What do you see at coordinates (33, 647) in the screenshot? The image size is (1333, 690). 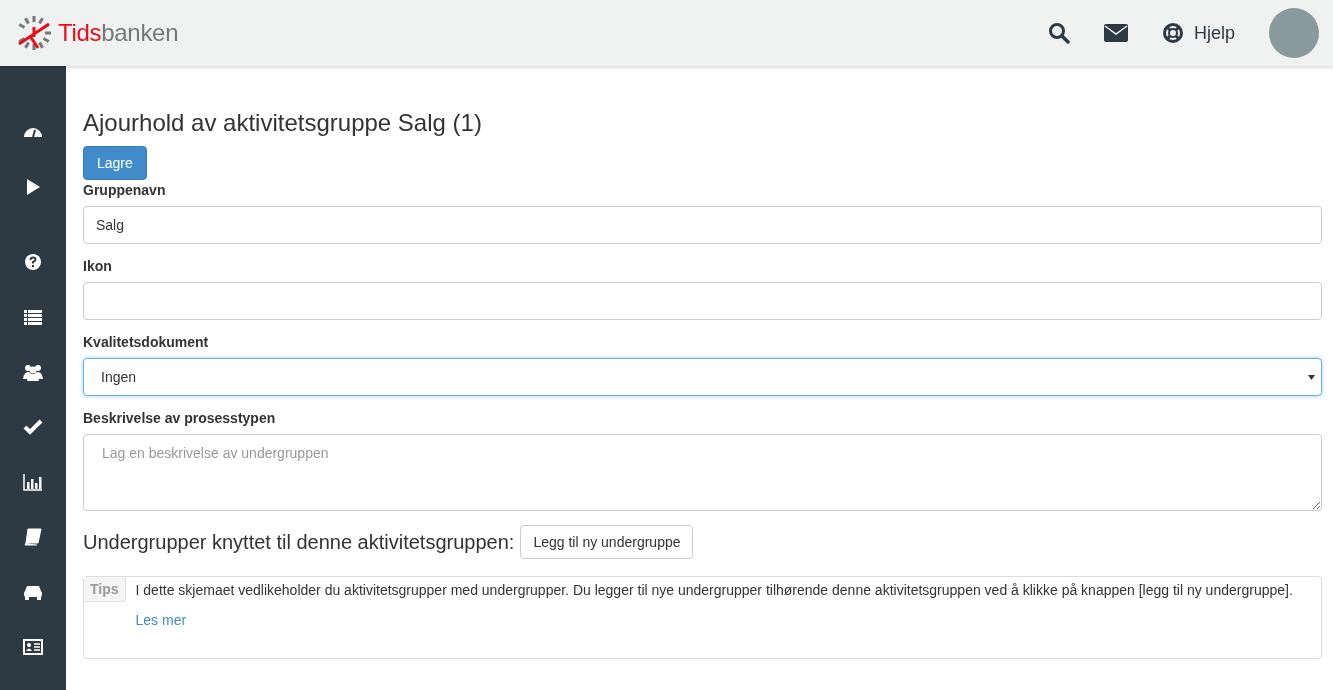 I see `idcard-icon` at bounding box center [33, 647].